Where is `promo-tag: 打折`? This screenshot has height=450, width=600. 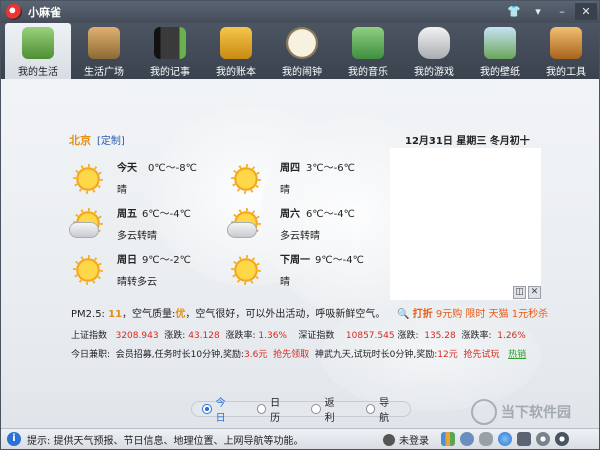 promo-tag: 打折 is located at coordinates (423, 314).